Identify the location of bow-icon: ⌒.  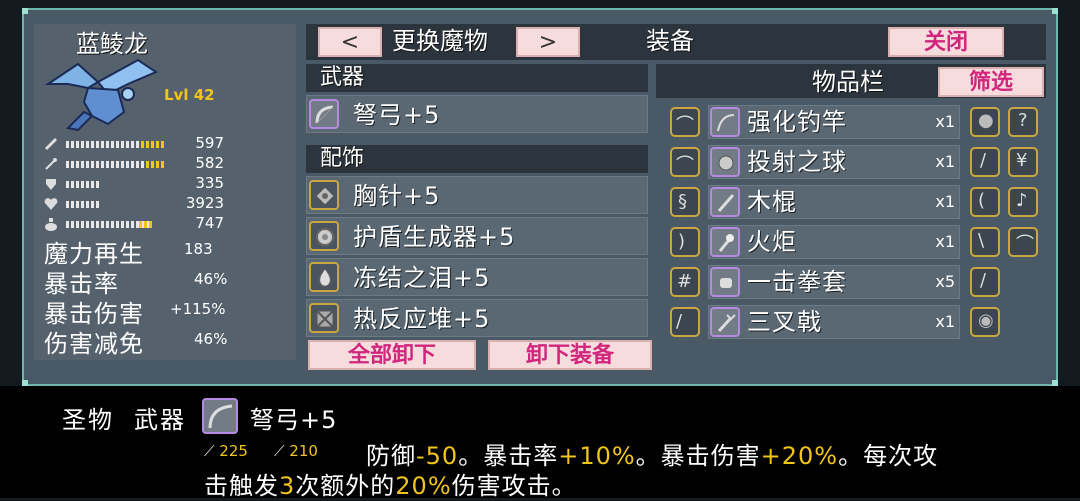
(1025, 244).